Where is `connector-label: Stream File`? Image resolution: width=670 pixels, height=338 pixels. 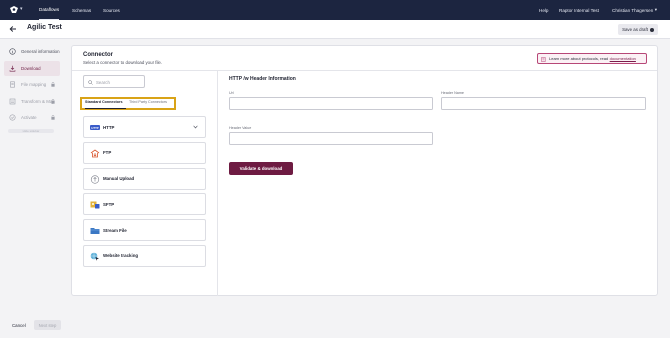 connector-label: Stream File is located at coordinates (115, 230).